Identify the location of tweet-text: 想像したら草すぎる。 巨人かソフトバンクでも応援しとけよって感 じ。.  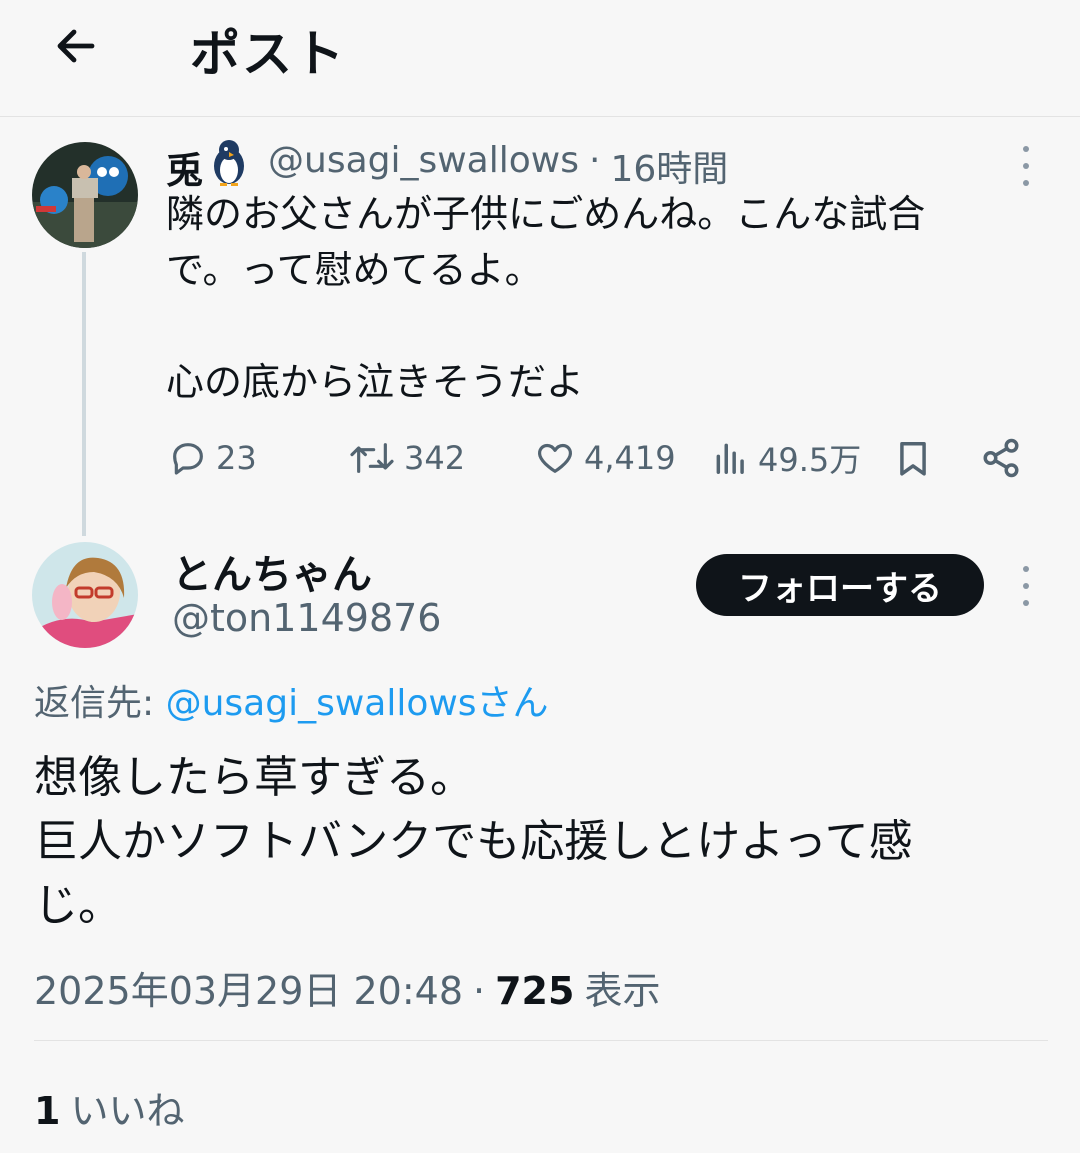
(473, 841).